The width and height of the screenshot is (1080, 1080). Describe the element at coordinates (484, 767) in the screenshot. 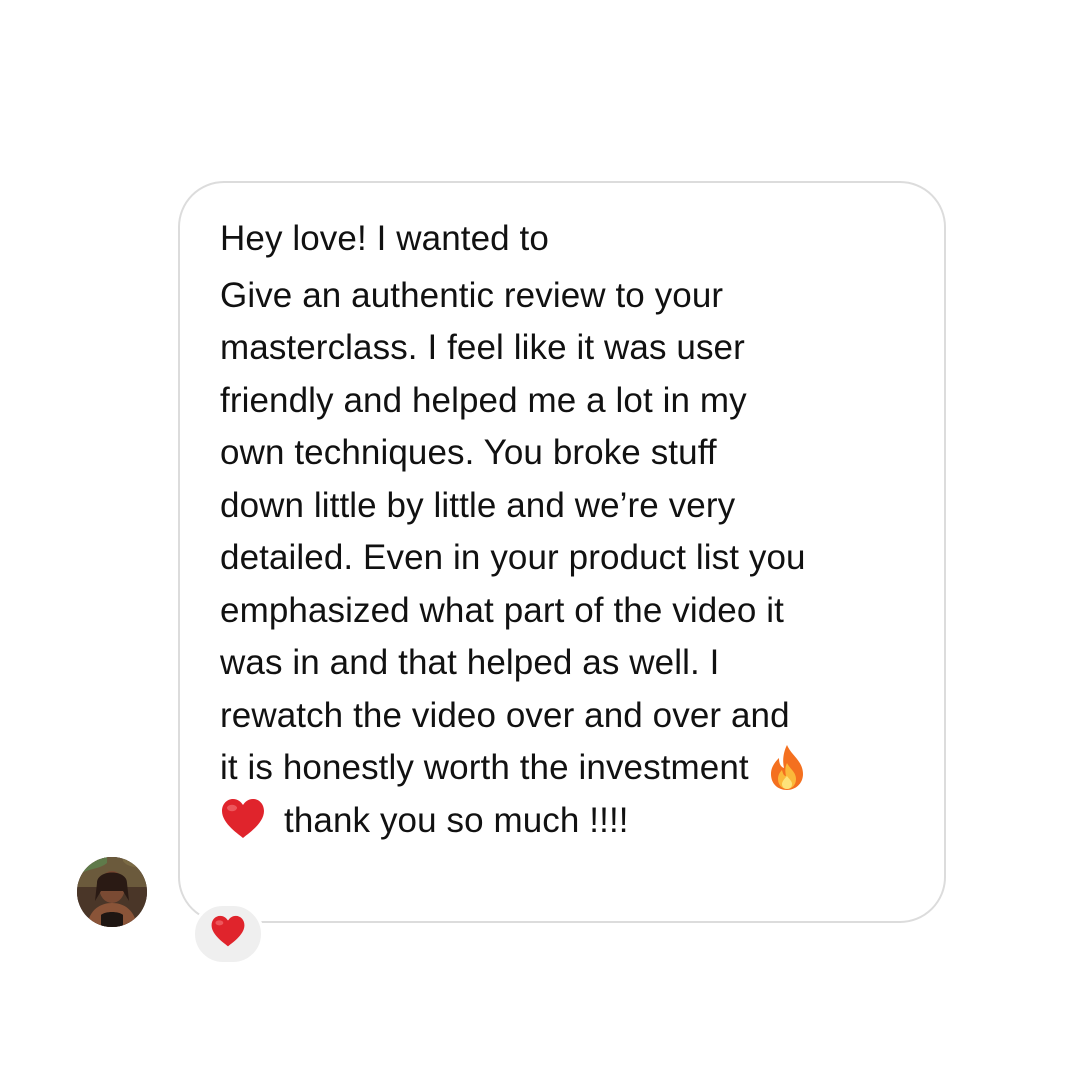

I see `message-line-text: it is honestly worth the investment` at that location.